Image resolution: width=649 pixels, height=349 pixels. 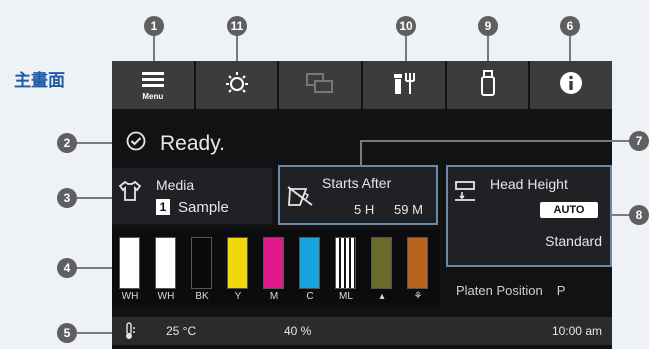 I want to click on starts-after-title: Starts After, so click(x=357, y=183).